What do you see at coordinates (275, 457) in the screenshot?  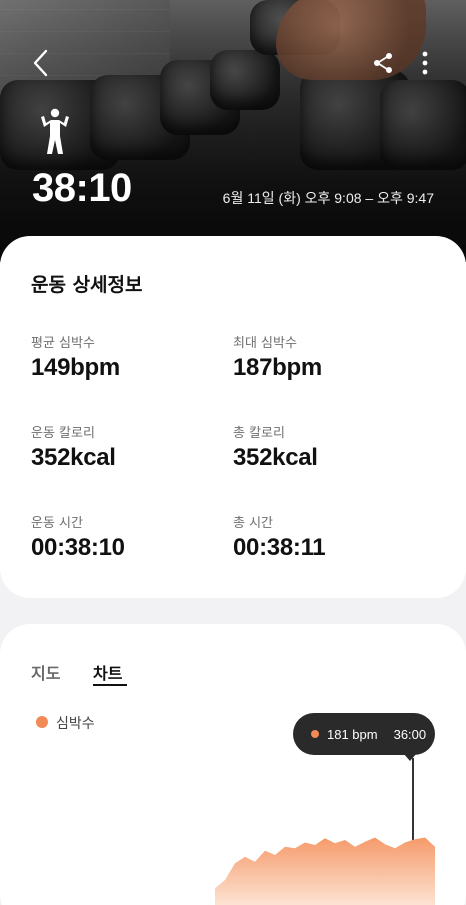 I see `metric-value-total-calories: 352kcal` at bounding box center [275, 457].